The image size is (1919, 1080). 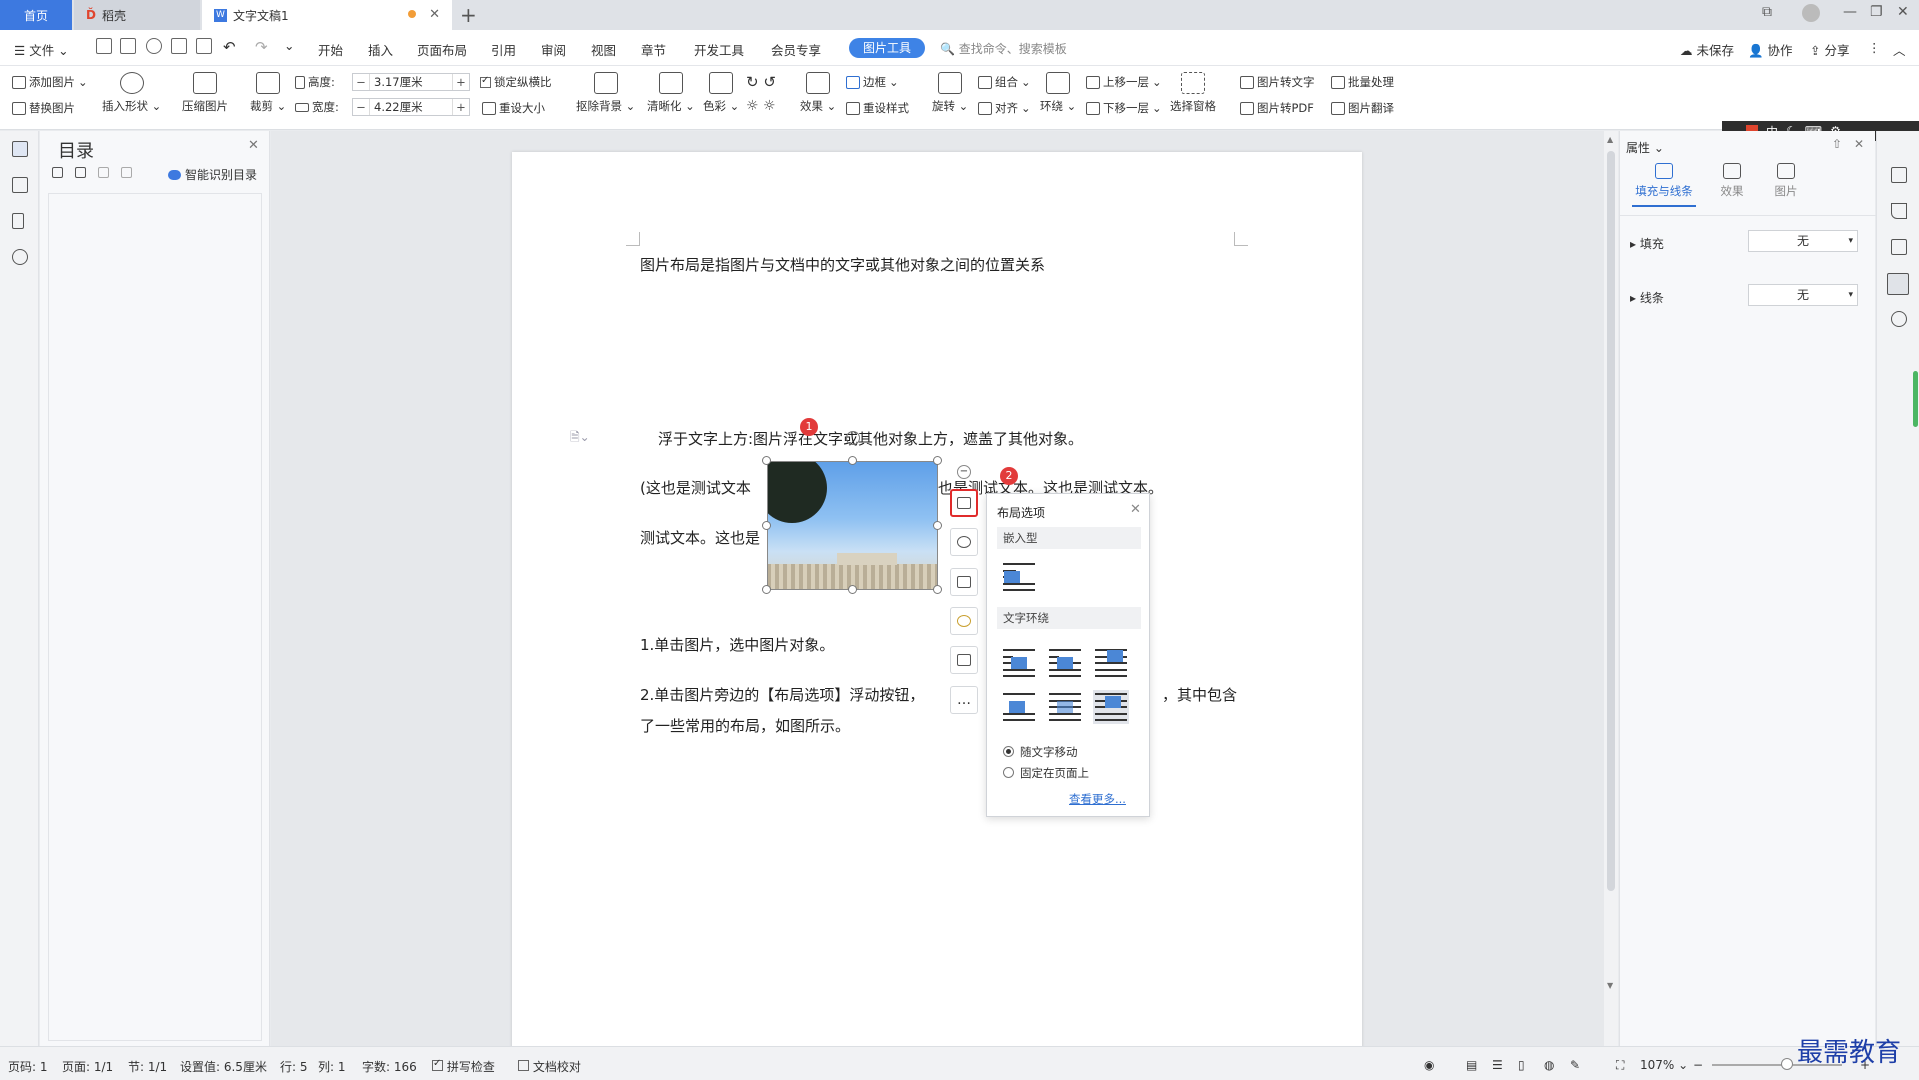 I want to click on scroll-down-icon: ▼, so click(x=1610, y=985).